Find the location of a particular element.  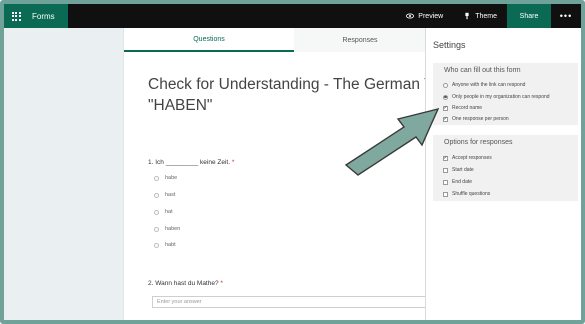

choice-label: haben is located at coordinates (173, 229).